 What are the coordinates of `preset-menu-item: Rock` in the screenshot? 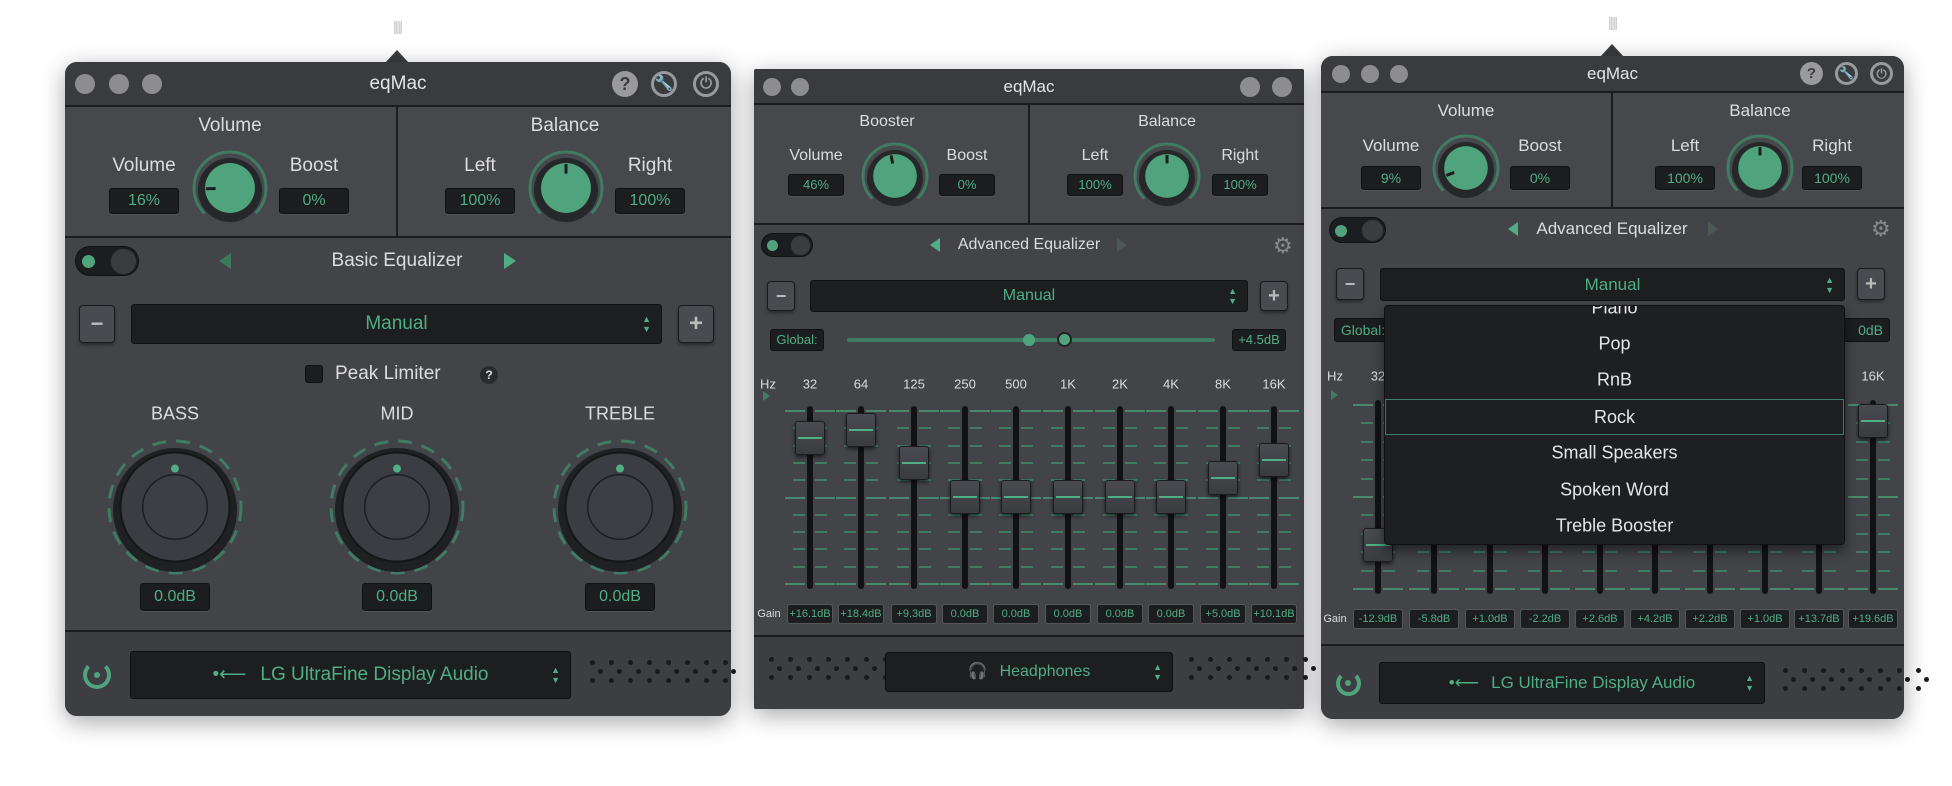 It's located at (1614, 417).